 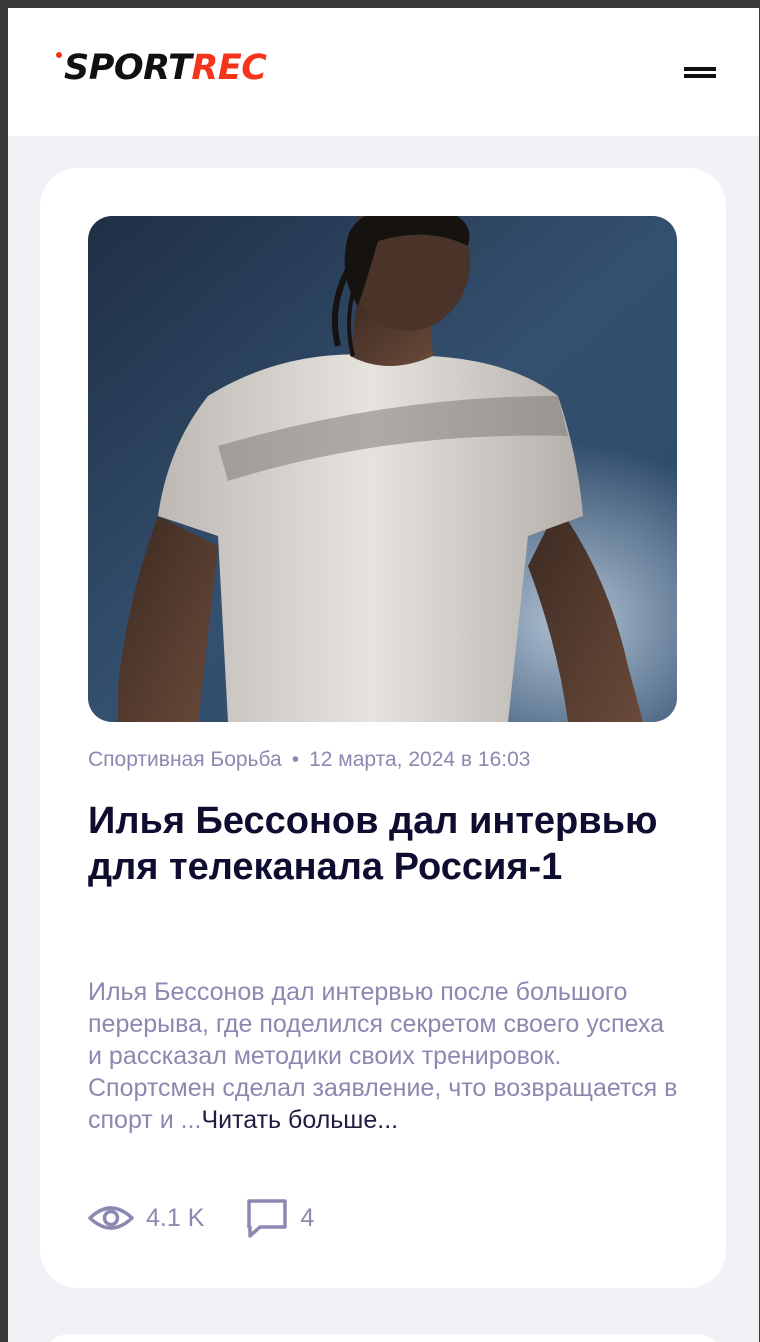 I want to click on views-counter: 4.1 K, so click(x=146, y=1218).